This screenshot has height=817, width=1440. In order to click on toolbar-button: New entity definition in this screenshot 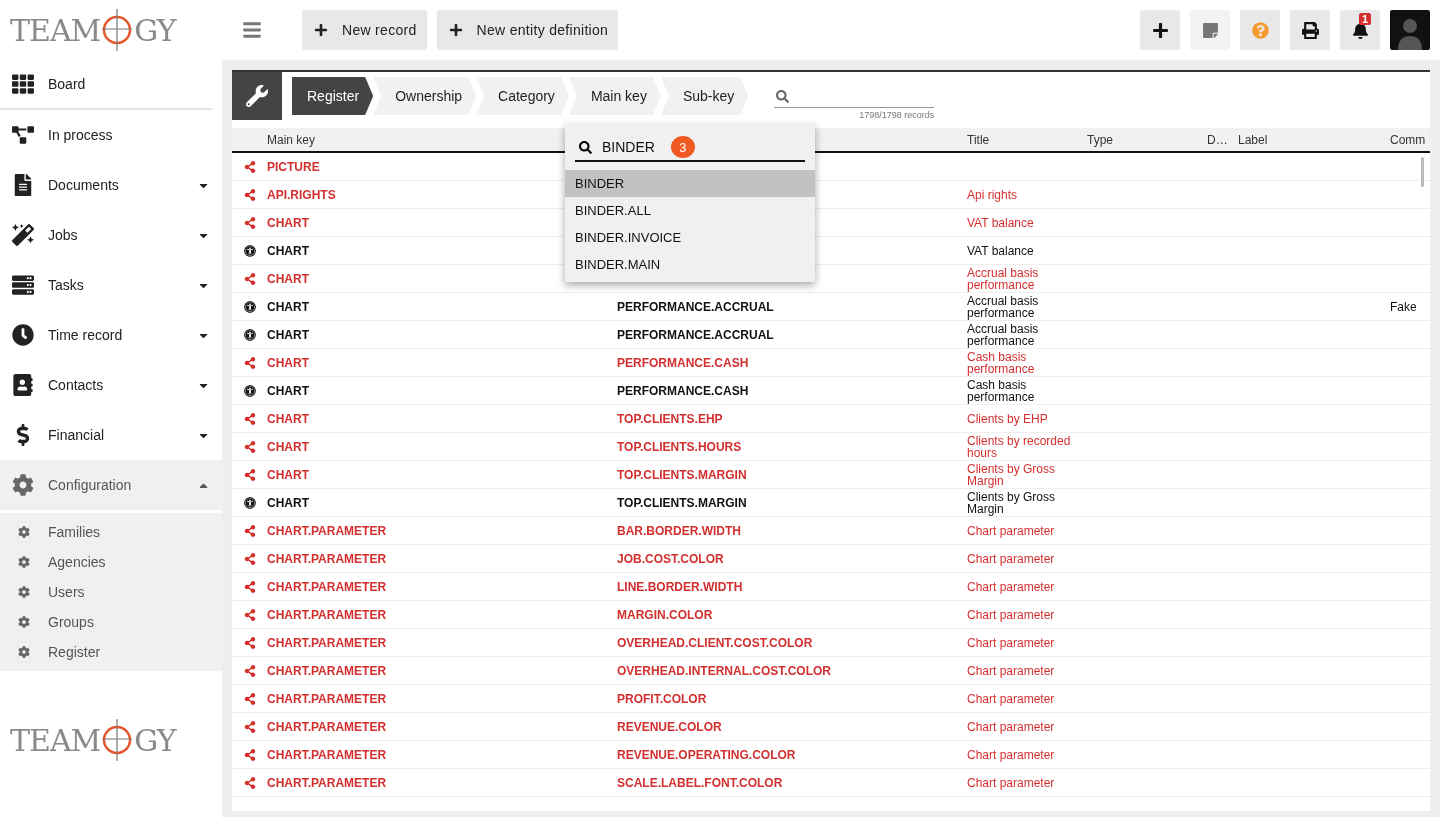, I will do `click(527, 30)`.